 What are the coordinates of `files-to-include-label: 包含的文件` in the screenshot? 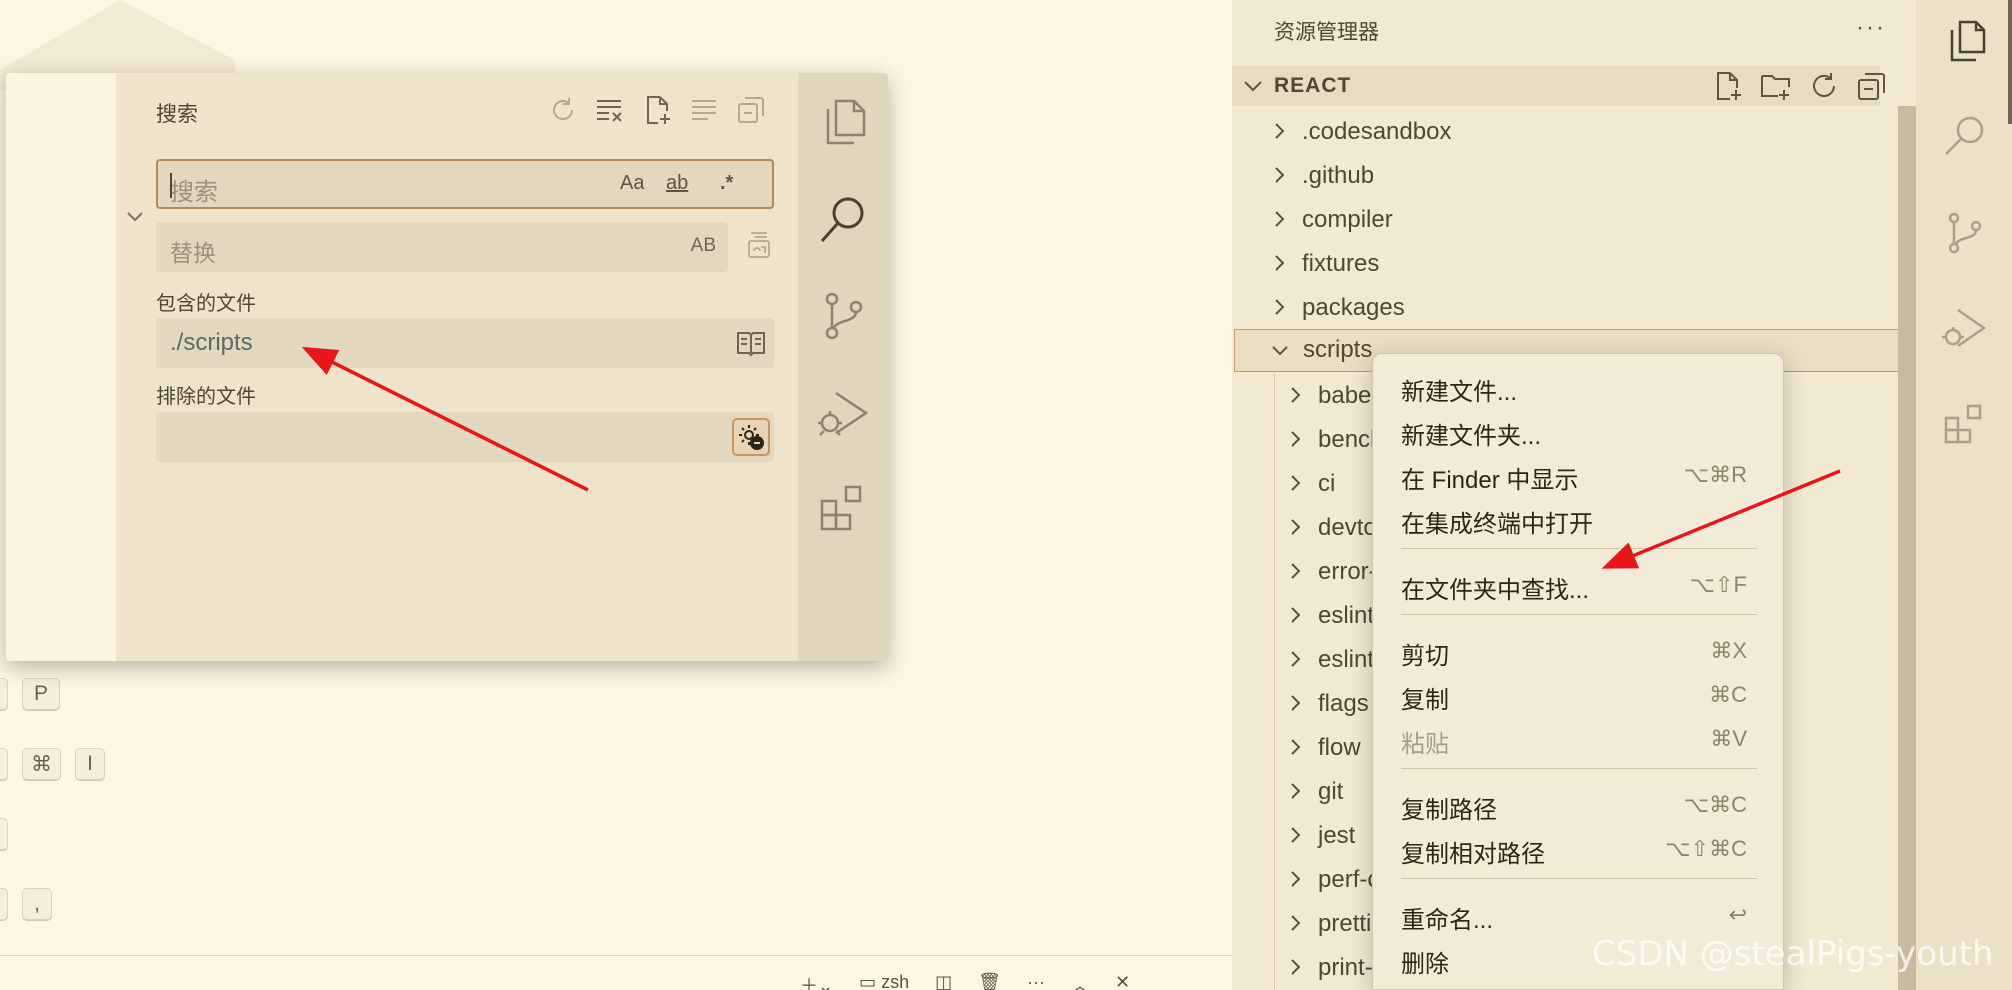 It's located at (206, 304).